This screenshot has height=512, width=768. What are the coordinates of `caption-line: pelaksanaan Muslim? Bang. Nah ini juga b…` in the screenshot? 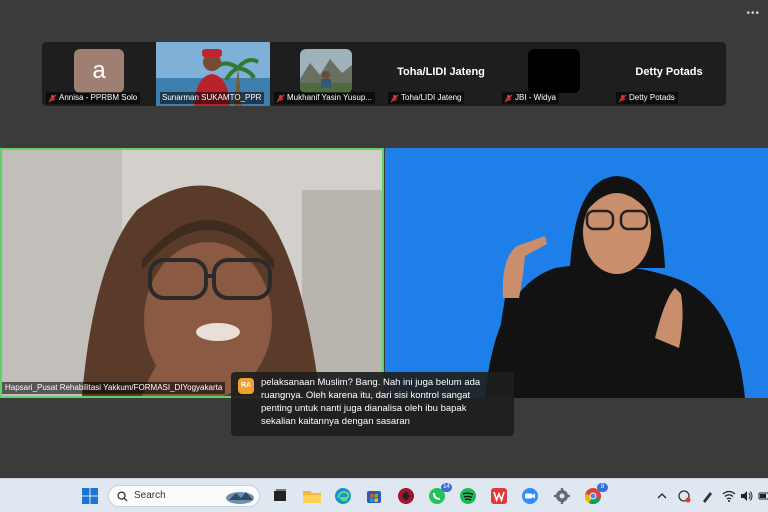 It's located at (371, 382).